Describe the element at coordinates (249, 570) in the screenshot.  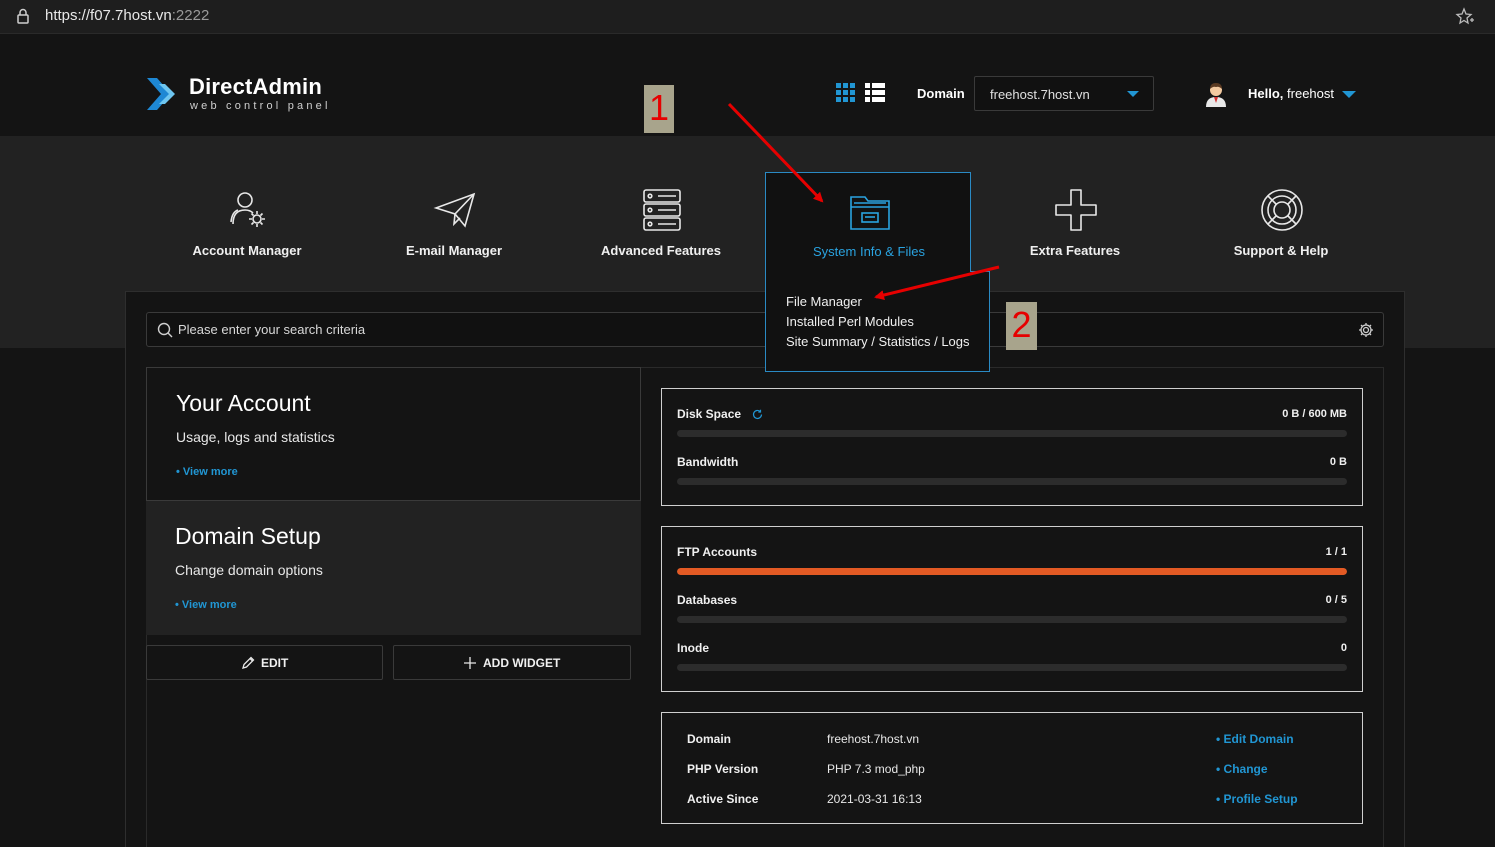
I see `card-subtitle: Change domain options` at that location.